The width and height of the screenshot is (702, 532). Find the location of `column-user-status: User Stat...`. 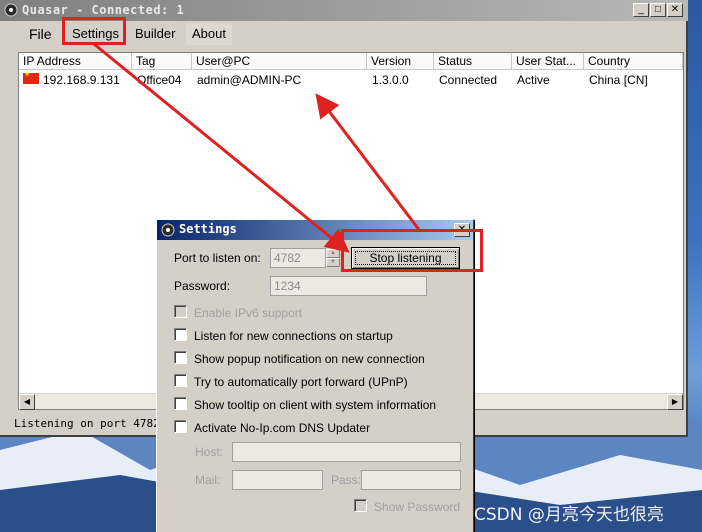

column-user-status: User Stat... is located at coordinates (548, 61).